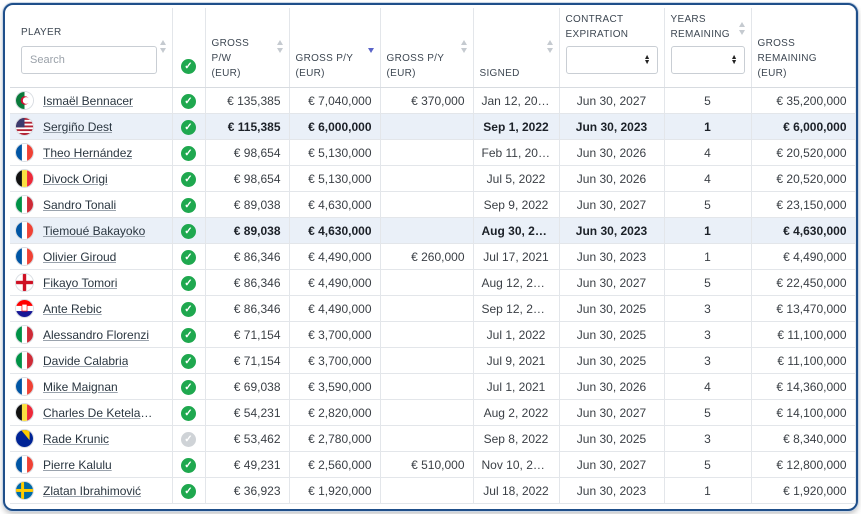 Image resolution: width=861 pixels, height=514 pixels. I want to click on cell-gross-remaining: € 6,000,000, so click(803, 126).